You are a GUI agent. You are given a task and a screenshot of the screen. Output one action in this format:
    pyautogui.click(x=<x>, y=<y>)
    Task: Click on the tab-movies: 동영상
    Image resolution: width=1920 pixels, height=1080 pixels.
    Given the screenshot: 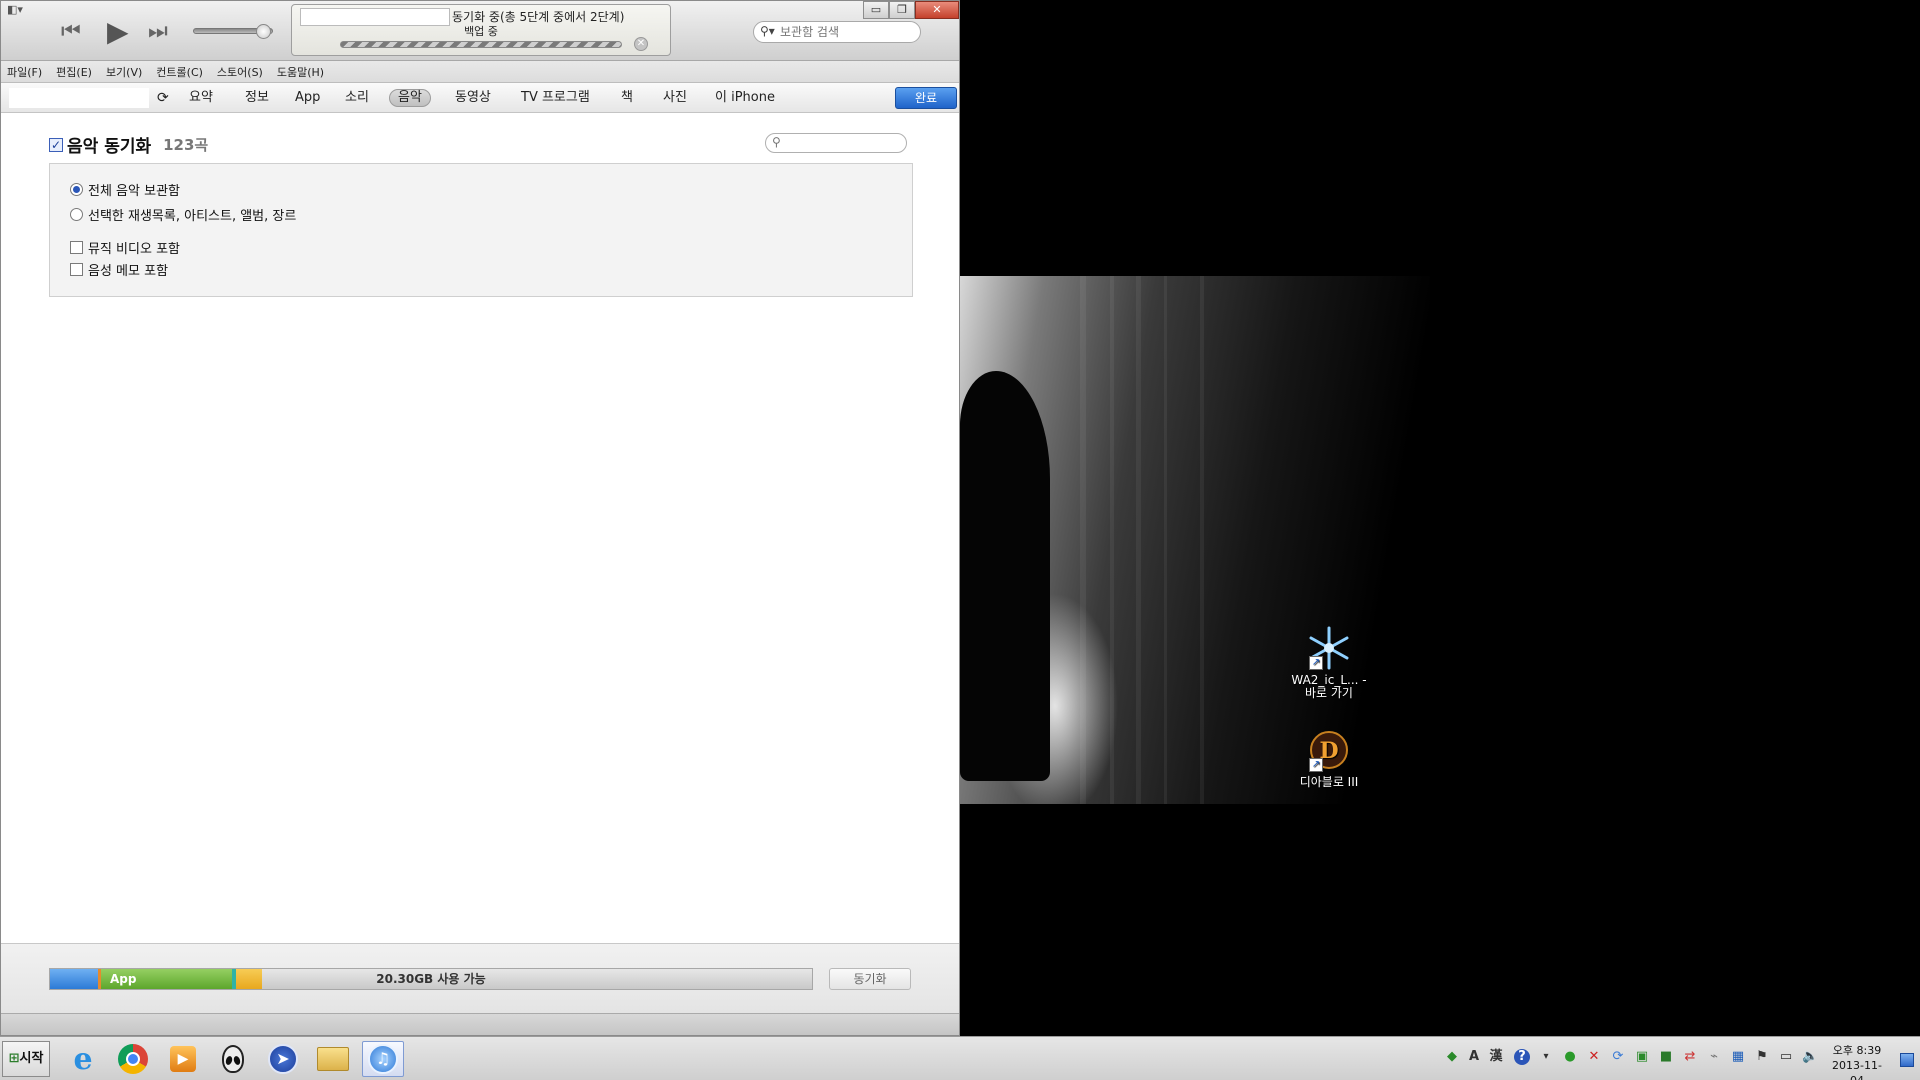 What is the action you would take?
    pyautogui.click(x=473, y=98)
    